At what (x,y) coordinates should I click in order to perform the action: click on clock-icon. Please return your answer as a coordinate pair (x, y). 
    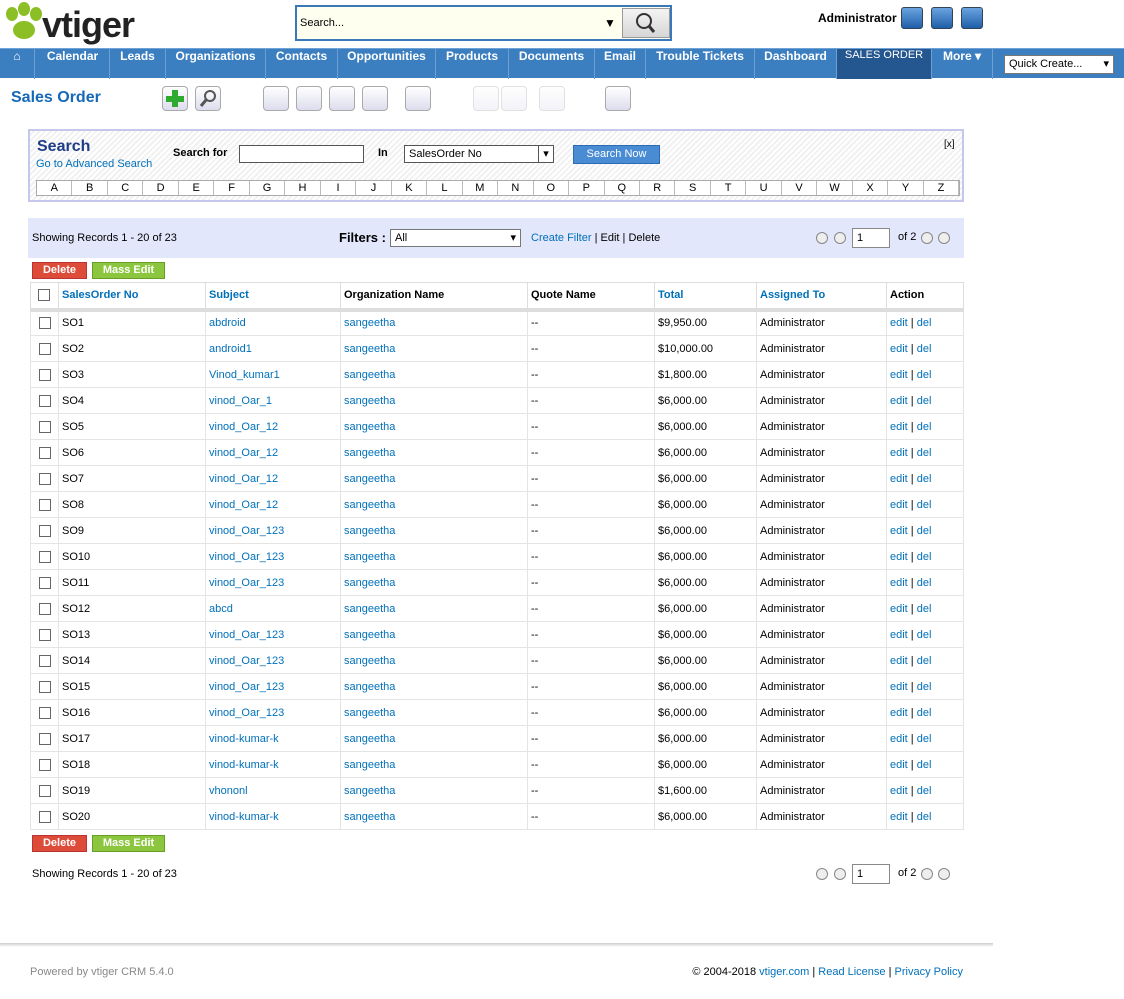
    Looking at the image, I should click on (309, 98).